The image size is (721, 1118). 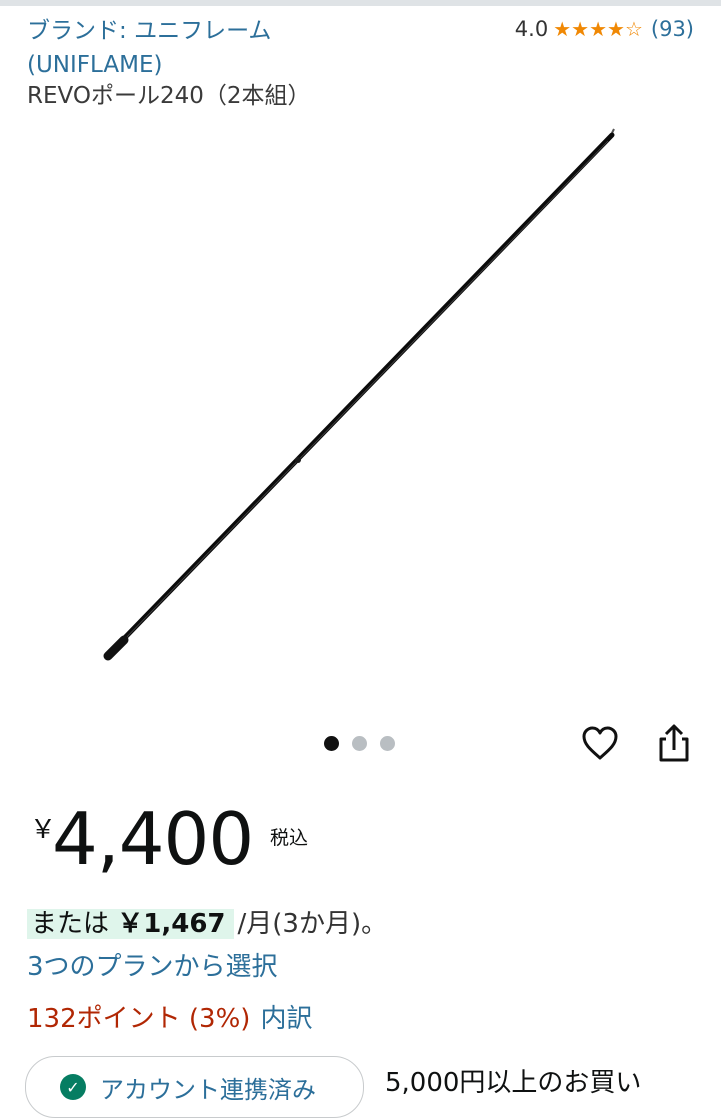 I want to click on star-icon-5: ☆, so click(x=633, y=29).